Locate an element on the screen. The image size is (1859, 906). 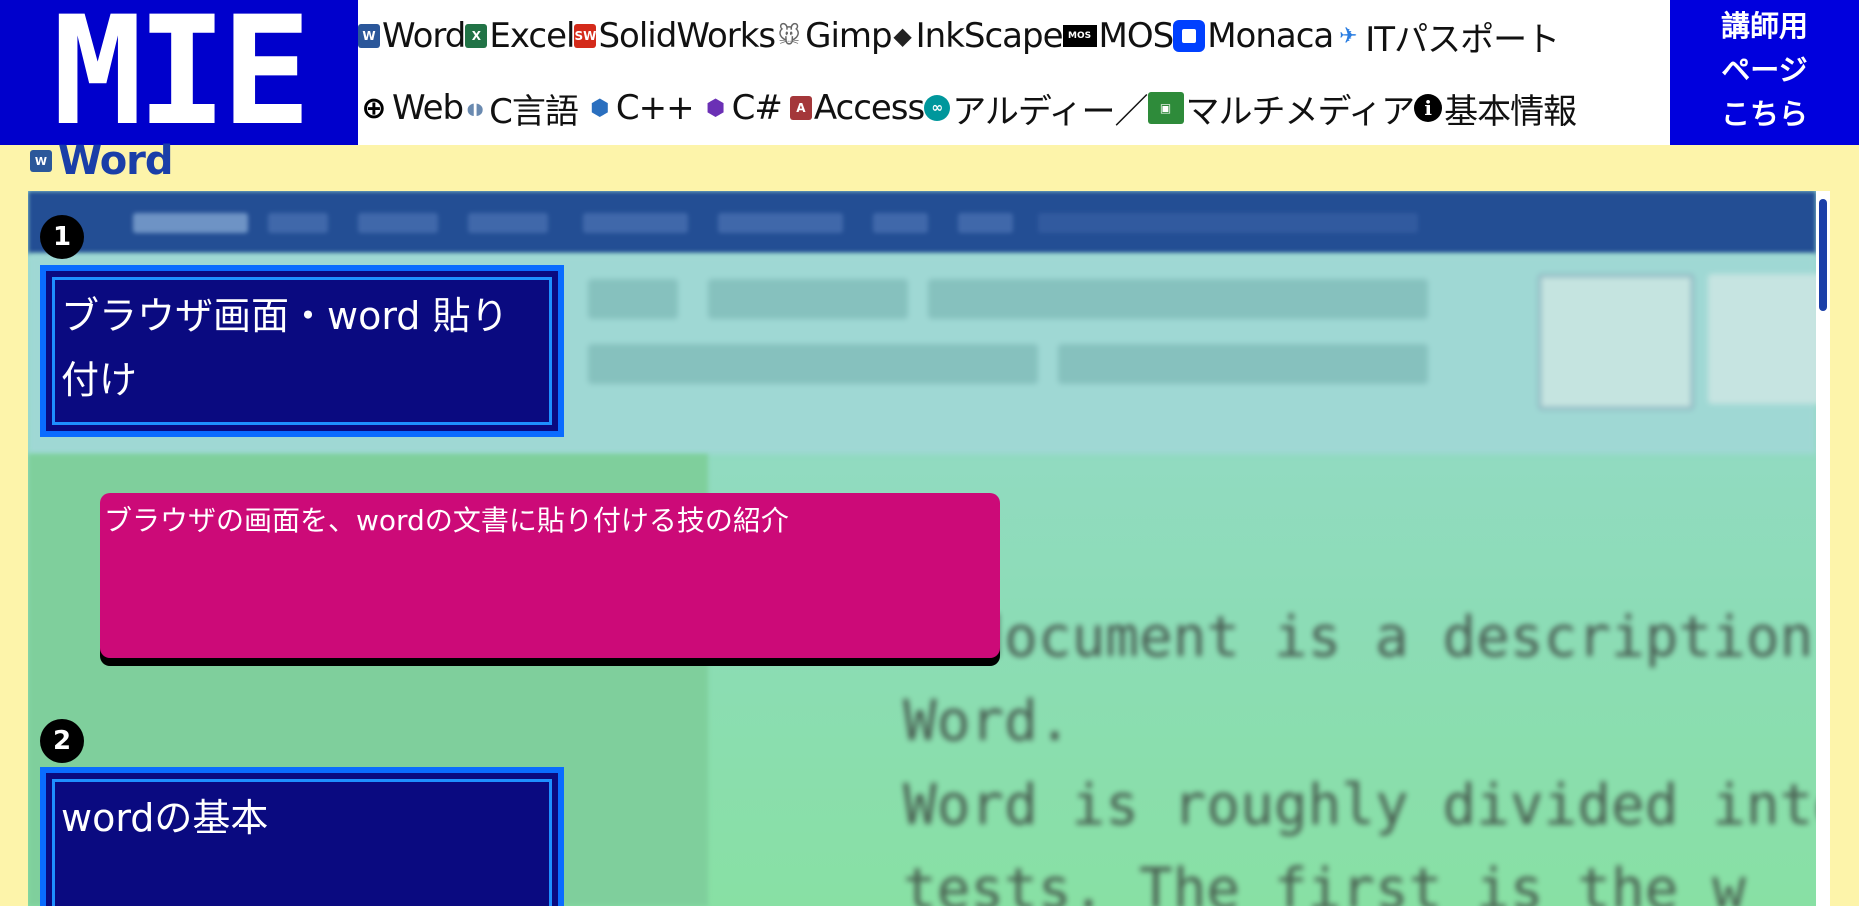
item-number-badge: 2 is located at coordinates (62, 741).